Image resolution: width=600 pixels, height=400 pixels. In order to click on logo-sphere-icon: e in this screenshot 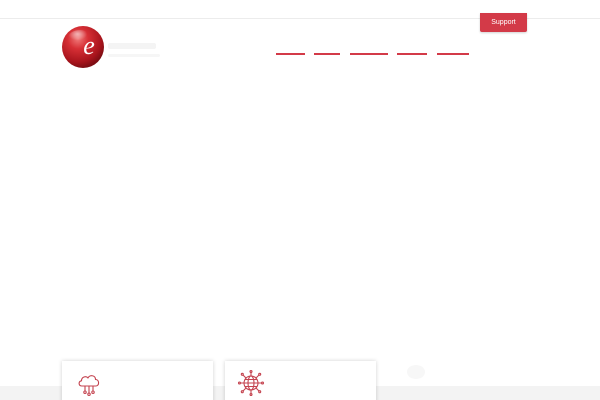, I will do `click(83, 47)`.